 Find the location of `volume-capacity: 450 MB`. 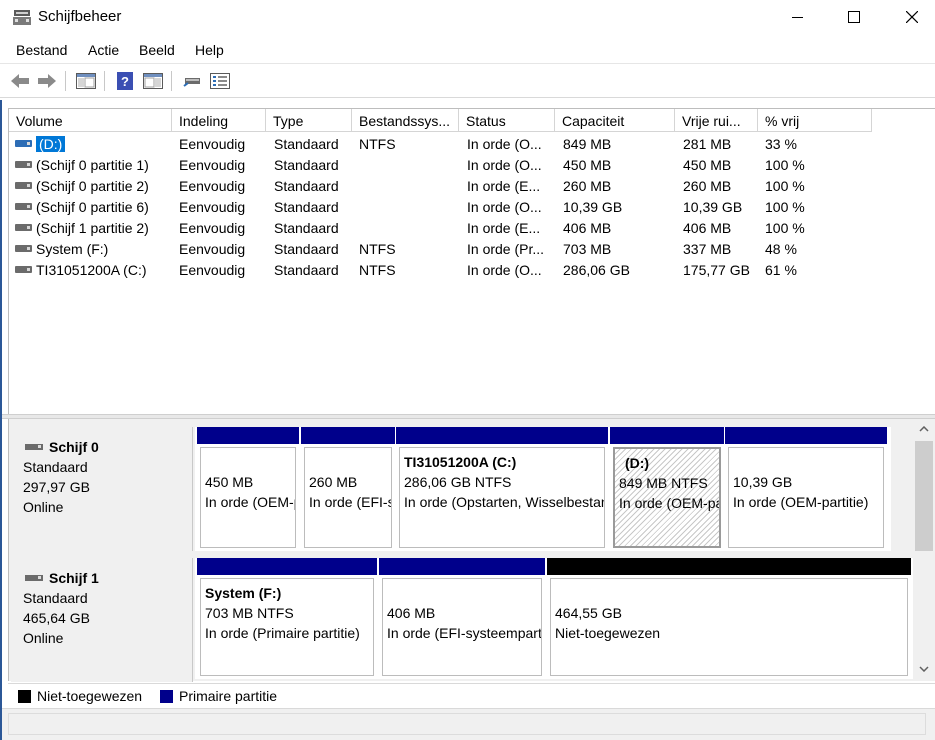

volume-capacity: 450 MB is located at coordinates (587, 165).